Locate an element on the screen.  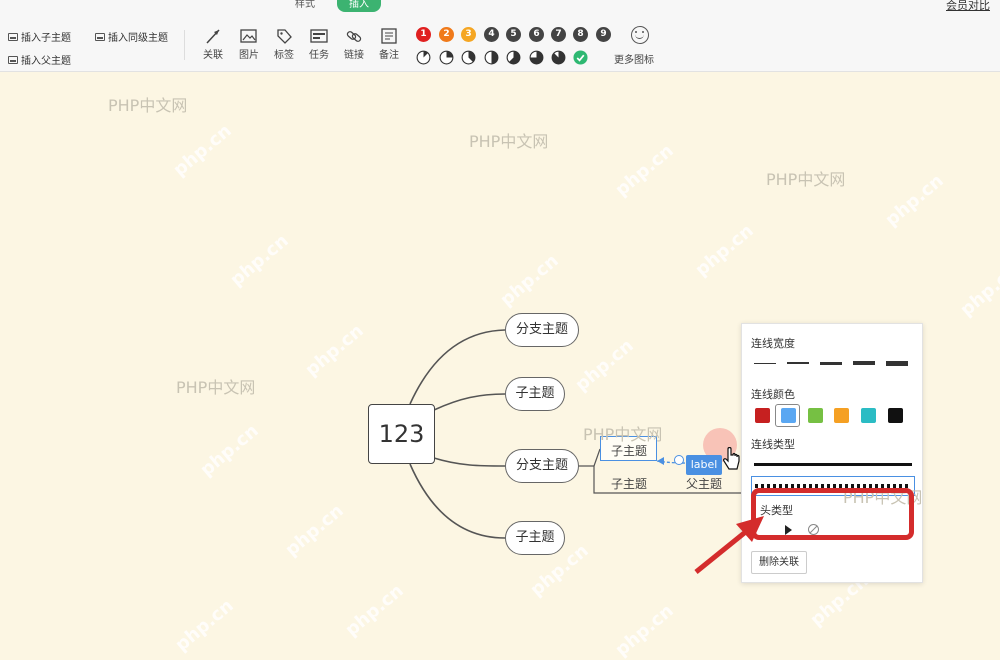
lower-subtopic: 子主题 is located at coordinates (629, 483).